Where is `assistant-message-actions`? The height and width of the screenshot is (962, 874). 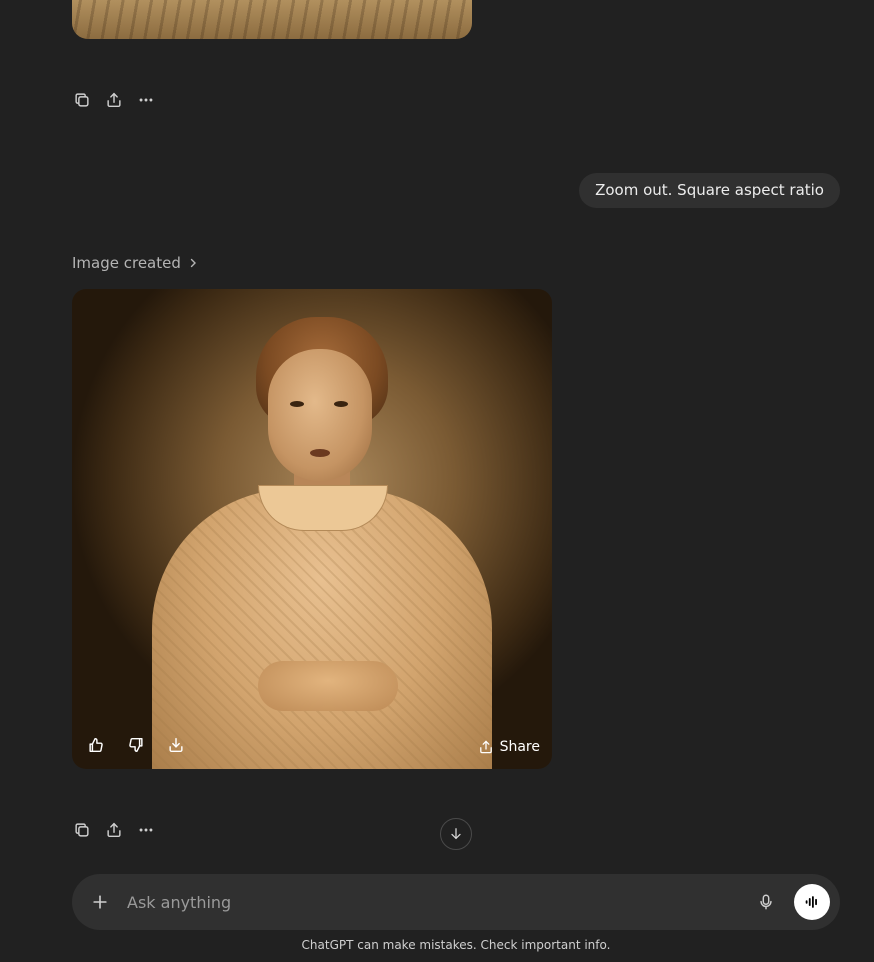 assistant-message-actions is located at coordinates (114, 830).